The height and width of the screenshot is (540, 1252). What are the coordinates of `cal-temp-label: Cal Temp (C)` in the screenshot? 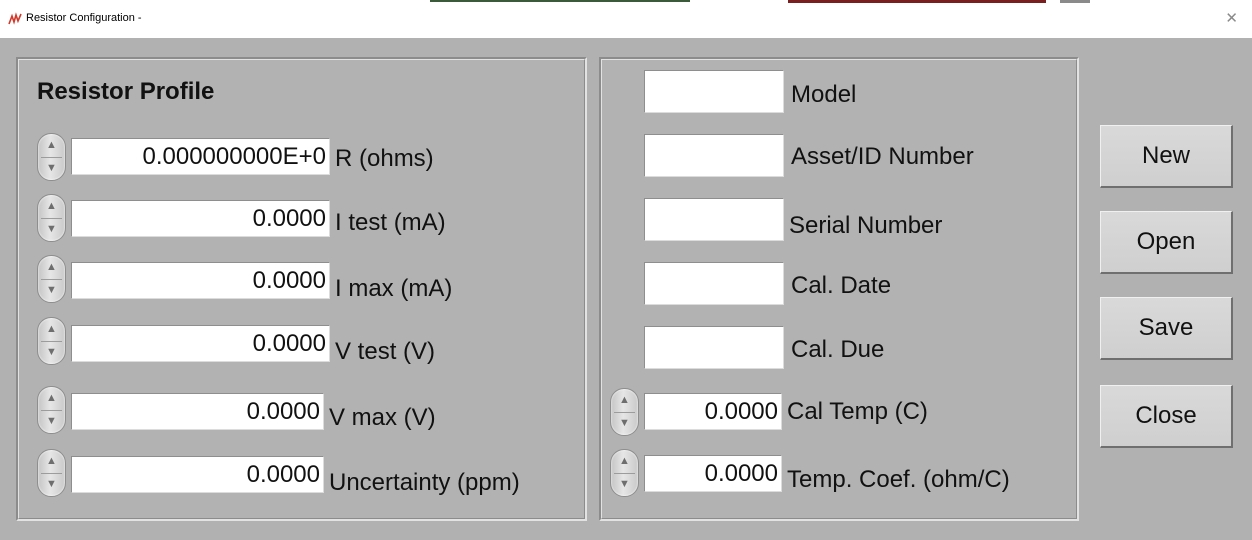 It's located at (857, 411).